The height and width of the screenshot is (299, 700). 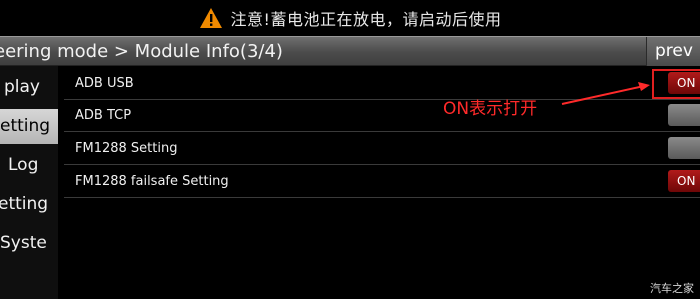 I want to click on setting-label: ADB USB, so click(x=104, y=83).